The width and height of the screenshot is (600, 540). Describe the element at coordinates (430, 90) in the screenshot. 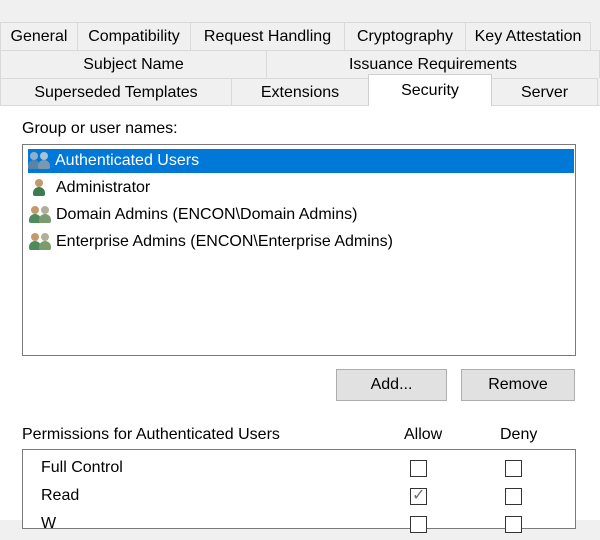

I see `tab-security: Security` at that location.